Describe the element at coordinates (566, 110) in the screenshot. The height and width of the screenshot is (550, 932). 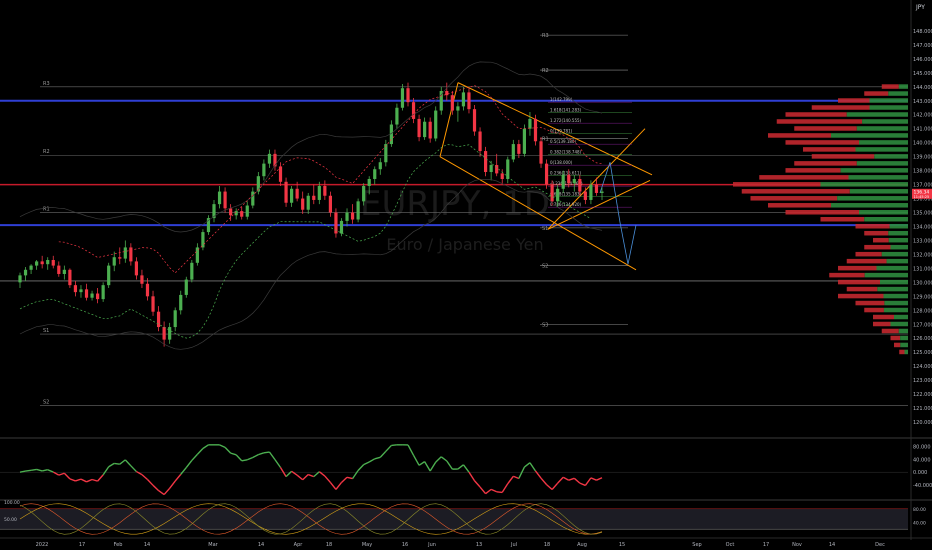
I see `fib-level-label: 1.618(141.283)` at that location.